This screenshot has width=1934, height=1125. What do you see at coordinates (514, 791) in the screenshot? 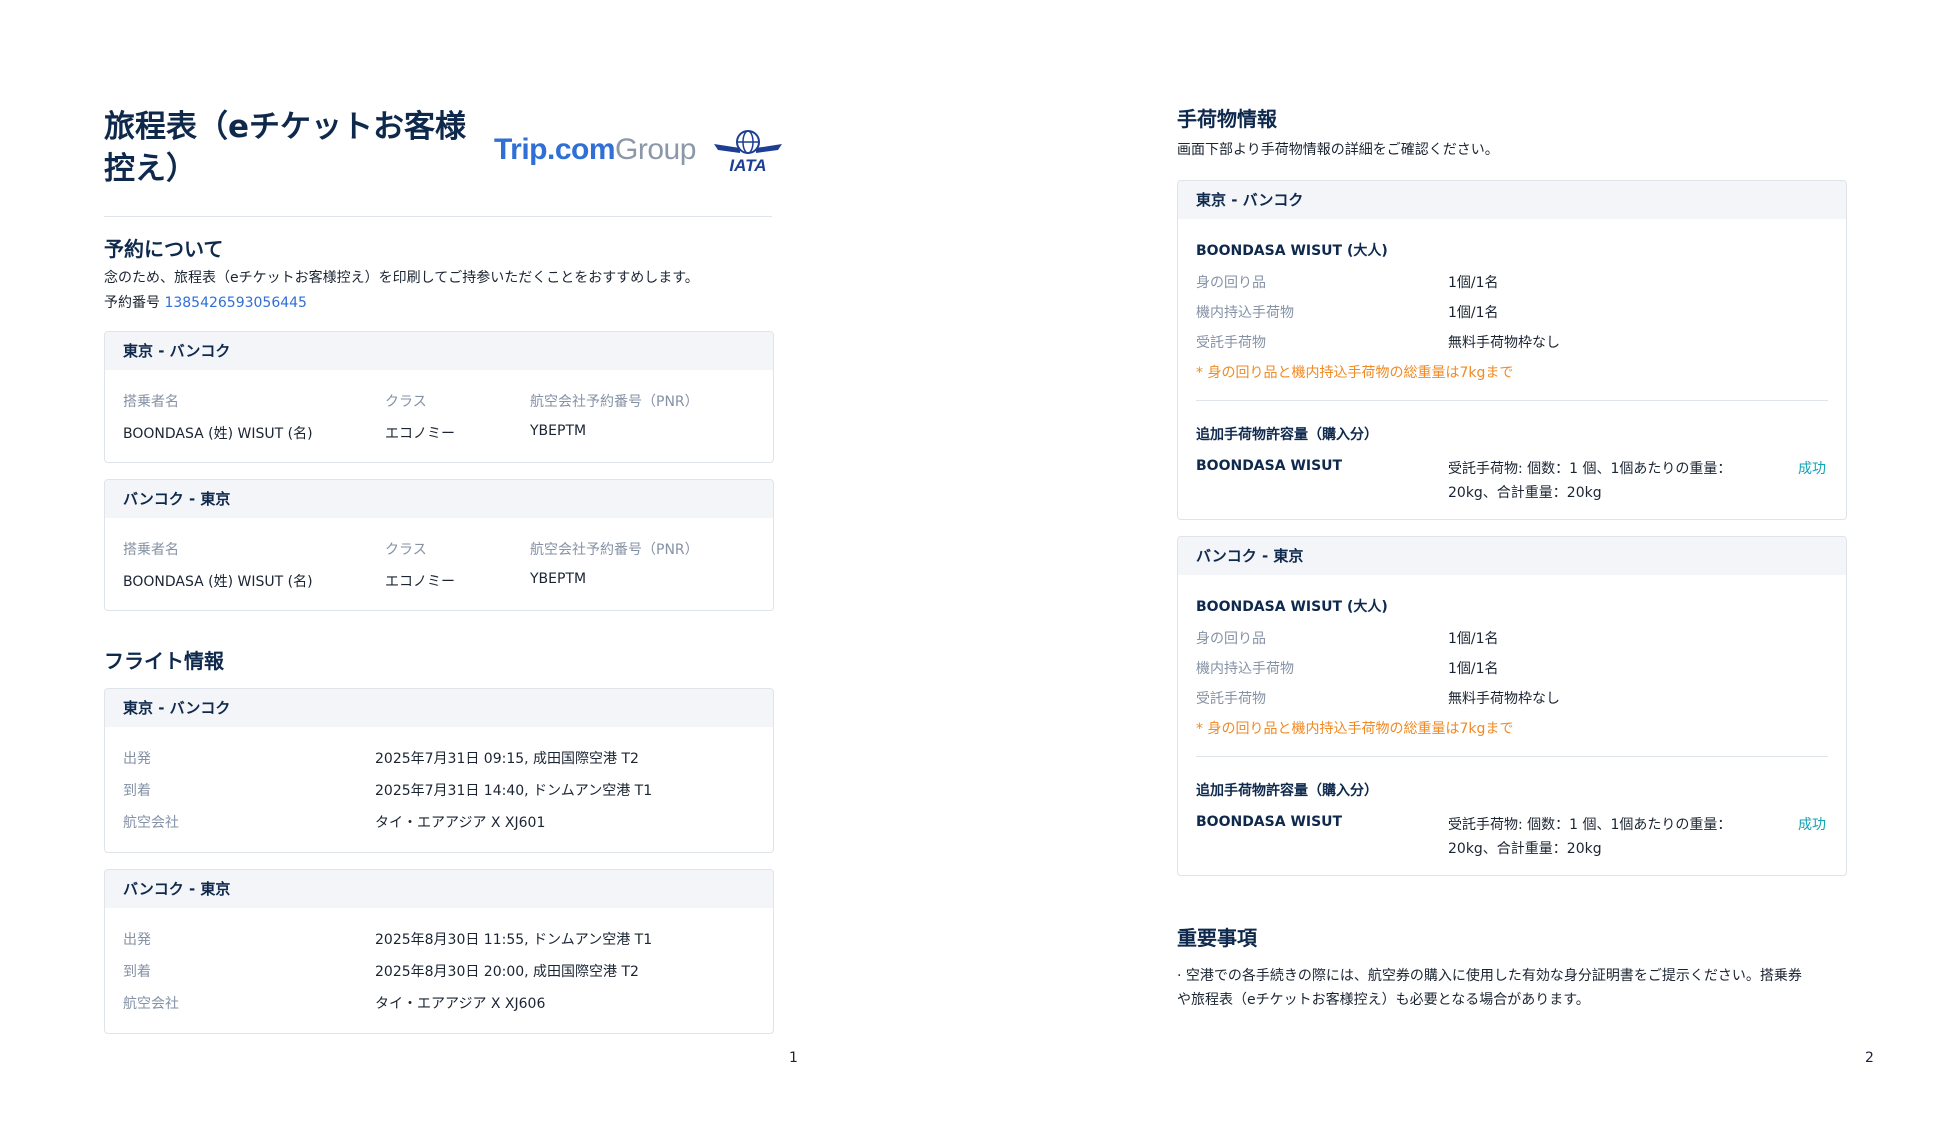
I see `arrival-value: 2025年7月31日 14:40, ドンムアン空港 T1` at bounding box center [514, 791].